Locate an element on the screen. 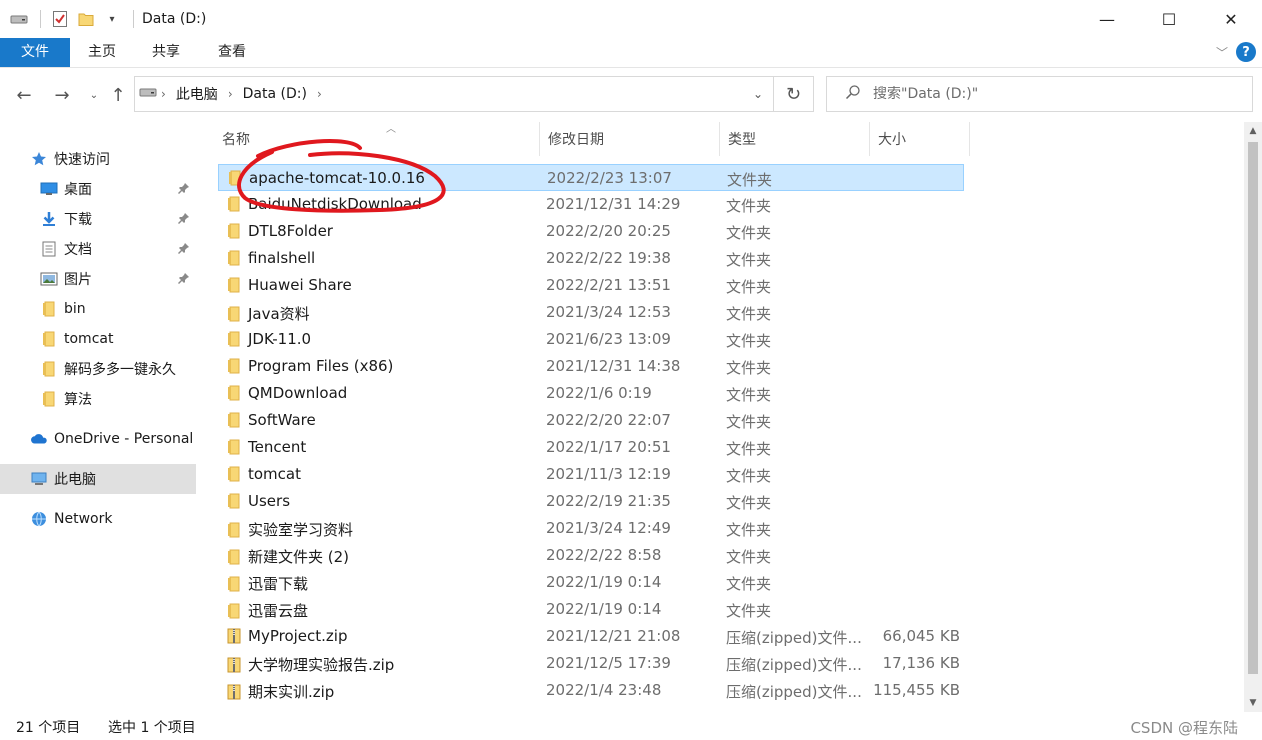 This screenshot has width=1262, height=740. sidebar-item-图片: 图片 is located at coordinates (98, 279).